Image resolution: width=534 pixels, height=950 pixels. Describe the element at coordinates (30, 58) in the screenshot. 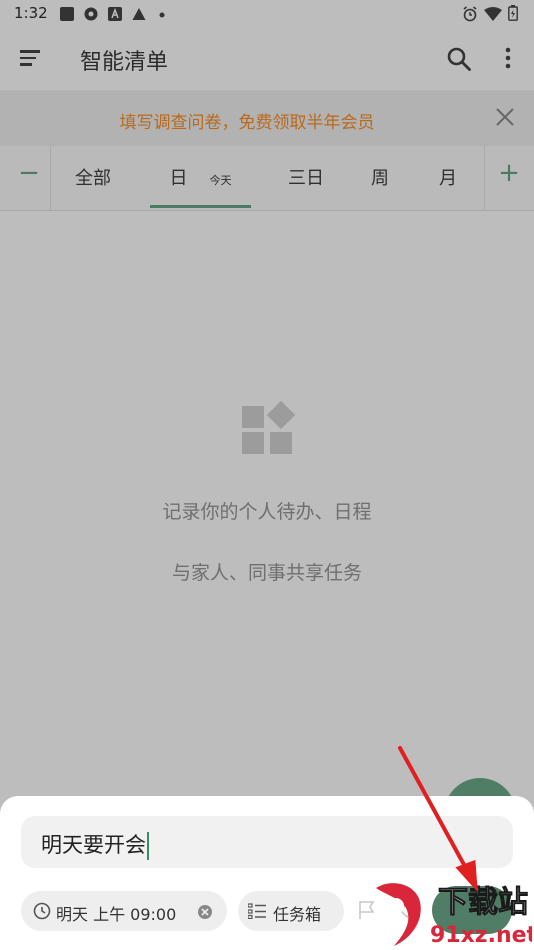

I see `menu-icon` at that location.